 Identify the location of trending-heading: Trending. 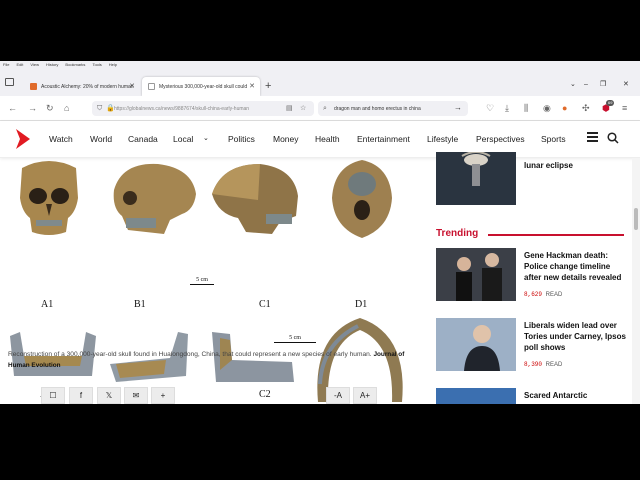
(457, 233).